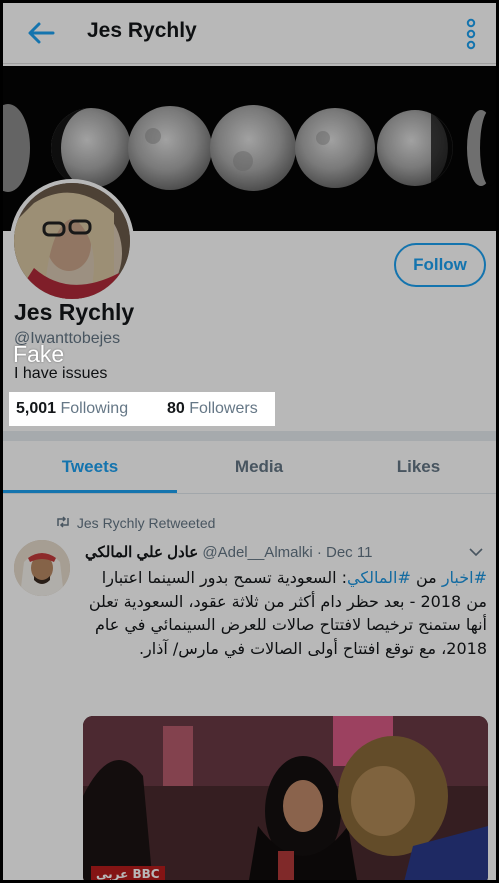  Describe the element at coordinates (379, 577) in the screenshot. I see `hashtag-almalki: #المالكي` at that location.